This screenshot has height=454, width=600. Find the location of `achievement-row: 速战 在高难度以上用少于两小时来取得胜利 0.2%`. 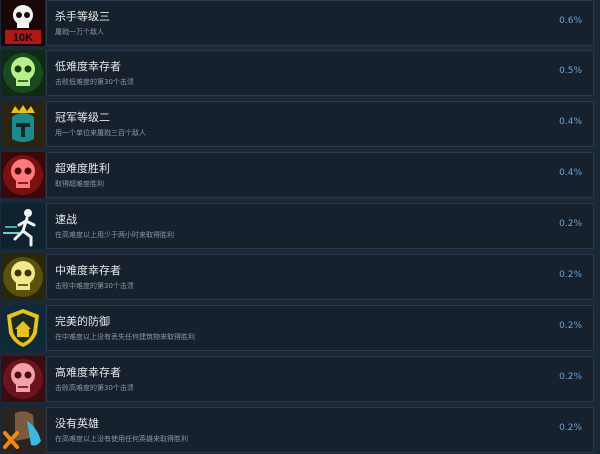

achievement-row: 速战 在高难度以上用少于两小时来取得胜利 0.2% is located at coordinates (300, 226).